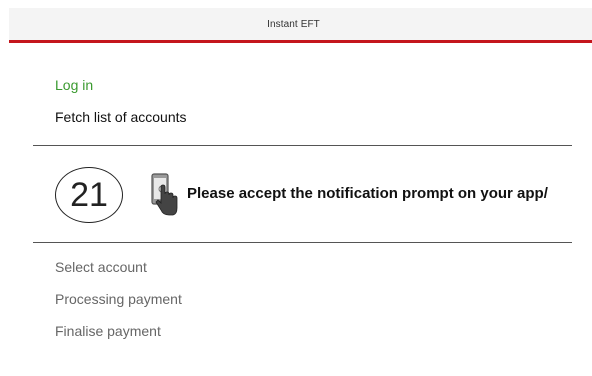  What do you see at coordinates (293, 24) in the screenshot?
I see `header-title: Instant EFT` at bounding box center [293, 24].